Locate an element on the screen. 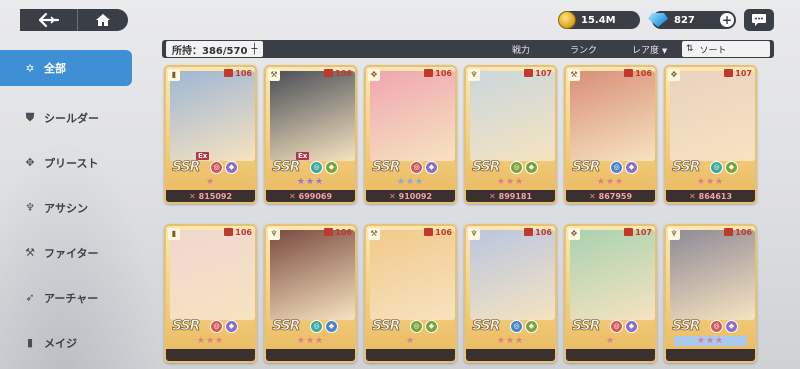 This screenshot has width=800, height=369. power-rating is located at coordinates (210, 355).